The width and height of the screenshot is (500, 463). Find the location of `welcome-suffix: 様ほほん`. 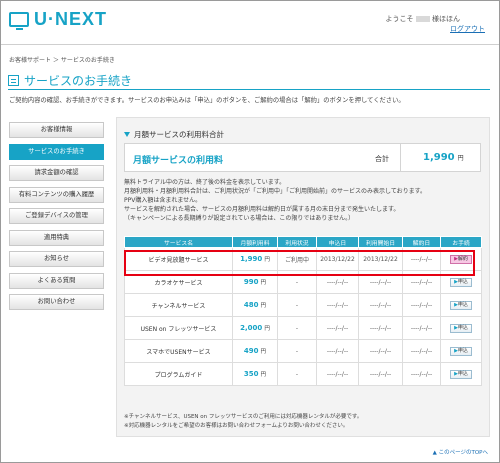

welcome-suffix: 様ほほん is located at coordinates (446, 19).